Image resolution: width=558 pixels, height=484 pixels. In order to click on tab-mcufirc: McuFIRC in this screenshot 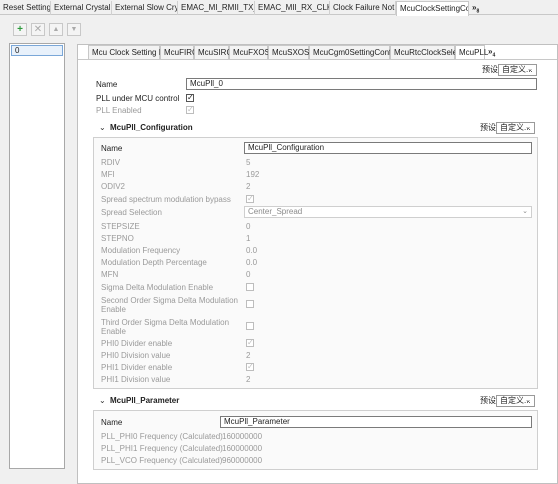, I will do `click(179, 52)`.